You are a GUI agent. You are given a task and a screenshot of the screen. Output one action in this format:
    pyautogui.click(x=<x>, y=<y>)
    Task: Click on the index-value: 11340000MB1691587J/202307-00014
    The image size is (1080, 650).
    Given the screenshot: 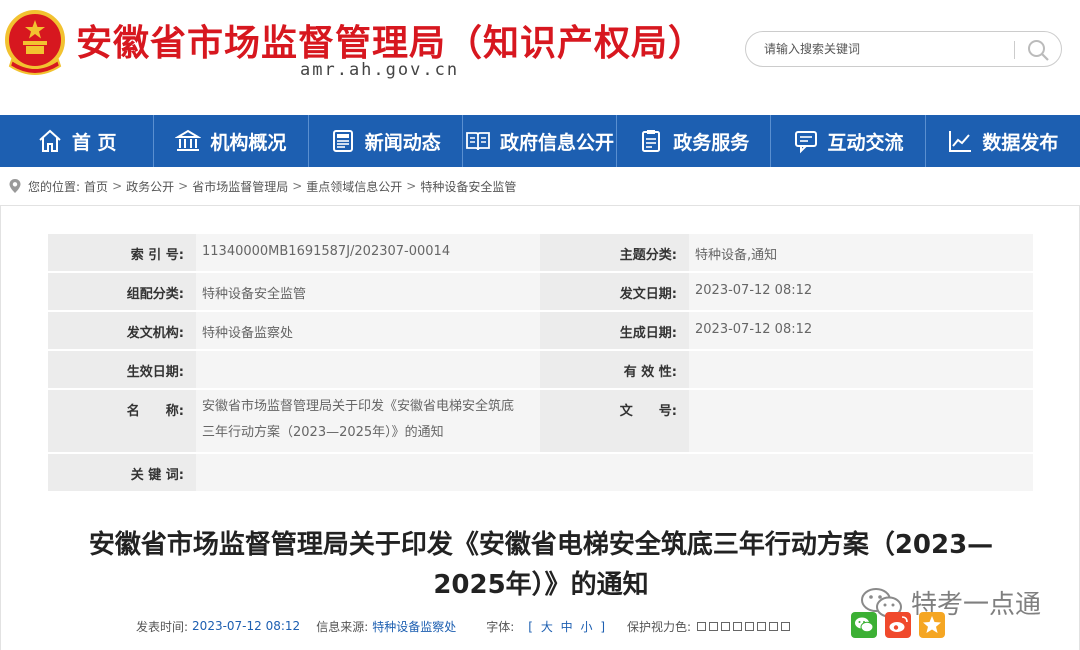 What is the action you would take?
    pyautogui.click(x=368, y=253)
    